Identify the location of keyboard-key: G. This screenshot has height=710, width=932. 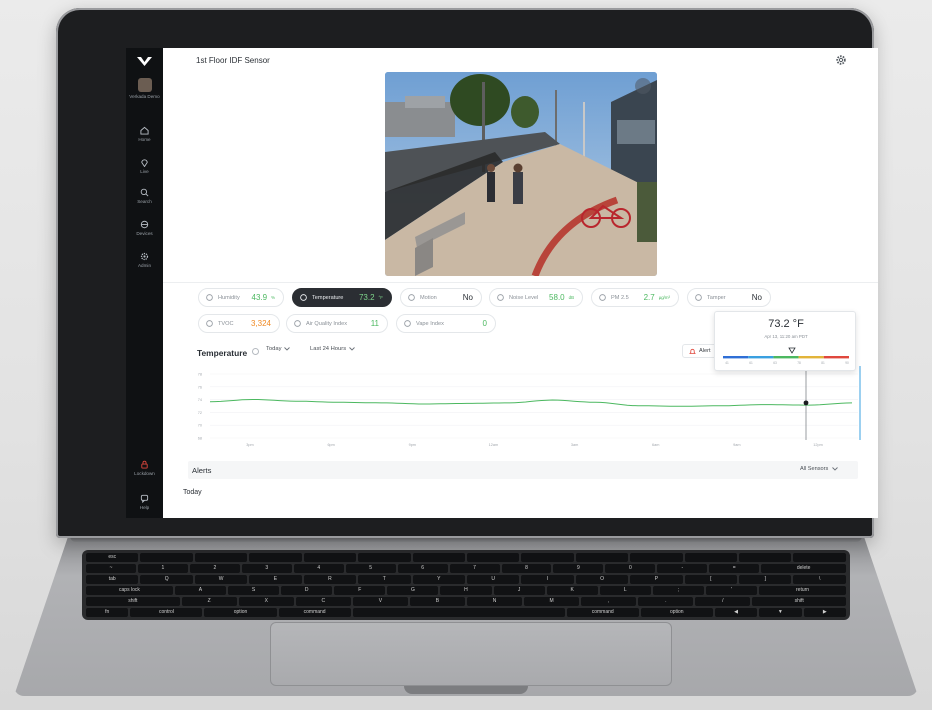
(413, 590).